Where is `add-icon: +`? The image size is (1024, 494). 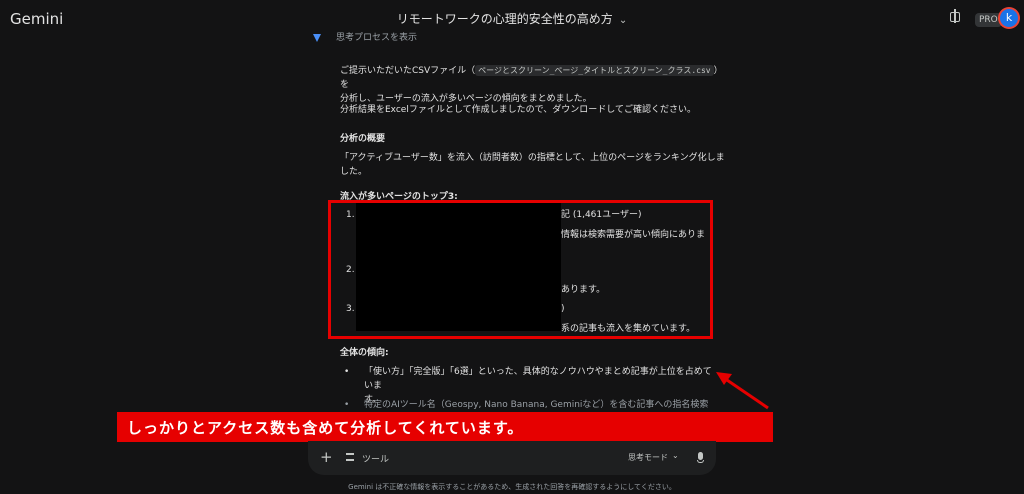
add-icon: + is located at coordinates (326, 457).